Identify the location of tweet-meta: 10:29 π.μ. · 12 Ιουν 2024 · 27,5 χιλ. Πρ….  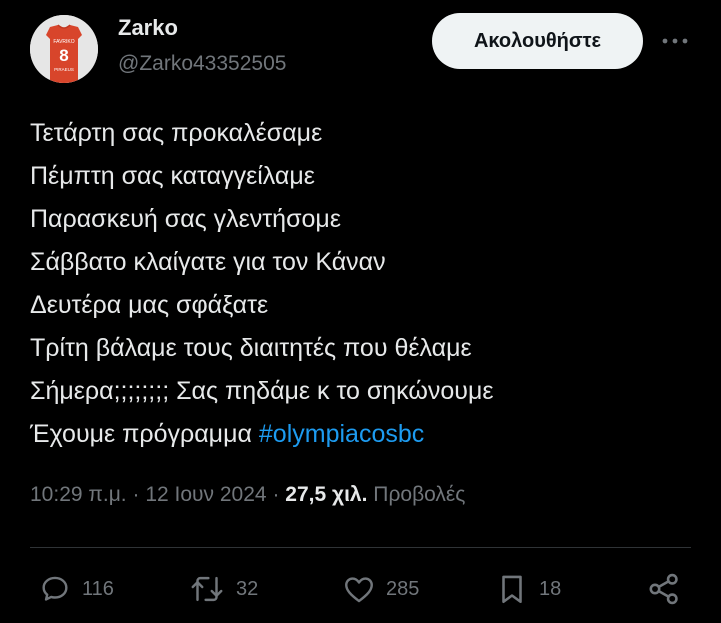
(247, 495).